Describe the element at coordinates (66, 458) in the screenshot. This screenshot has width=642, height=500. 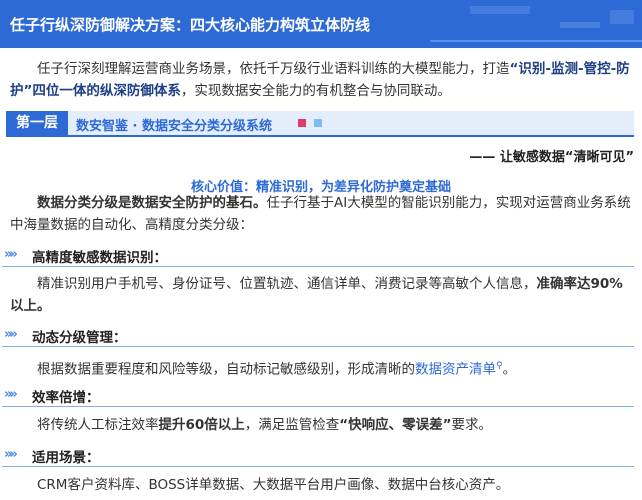
I see `section-title: 适用场景：` at that location.